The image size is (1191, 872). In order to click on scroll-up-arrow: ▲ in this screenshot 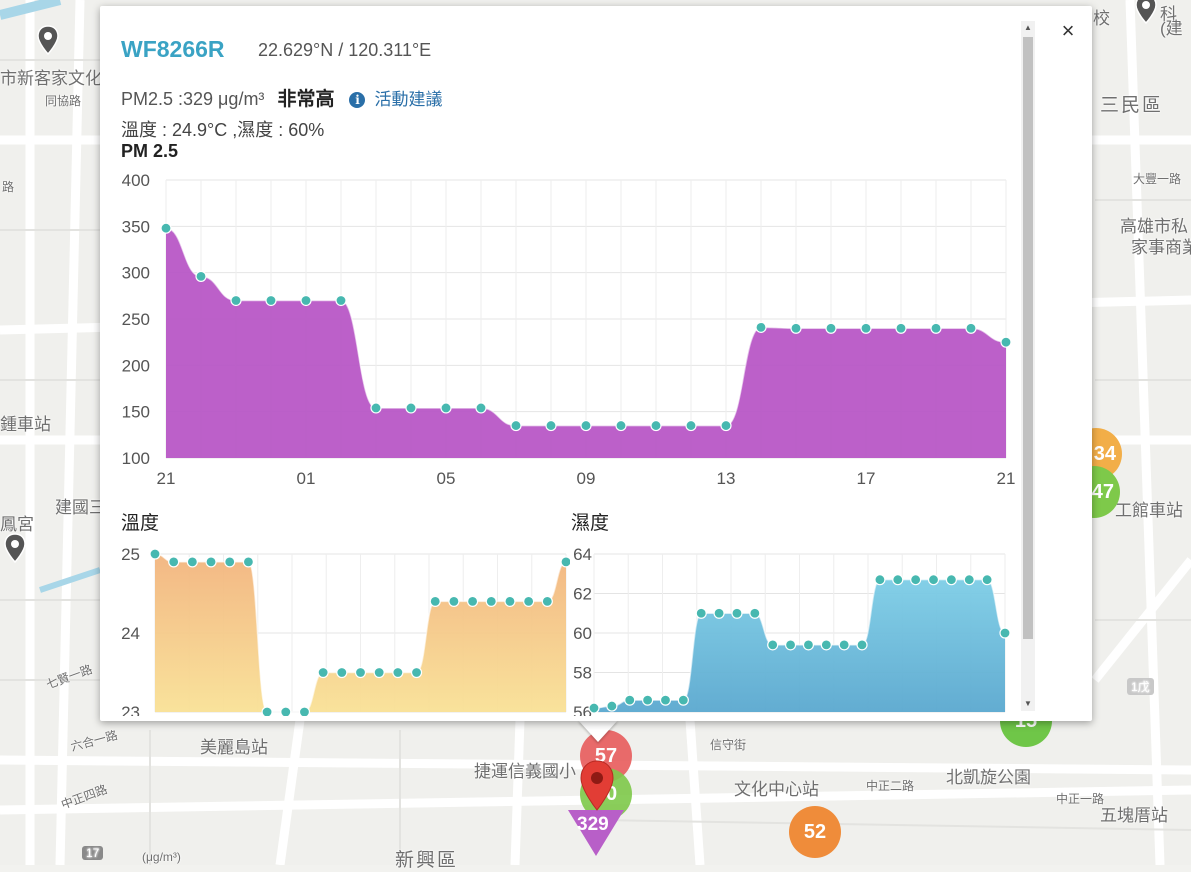, I will do `click(1028, 28)`.